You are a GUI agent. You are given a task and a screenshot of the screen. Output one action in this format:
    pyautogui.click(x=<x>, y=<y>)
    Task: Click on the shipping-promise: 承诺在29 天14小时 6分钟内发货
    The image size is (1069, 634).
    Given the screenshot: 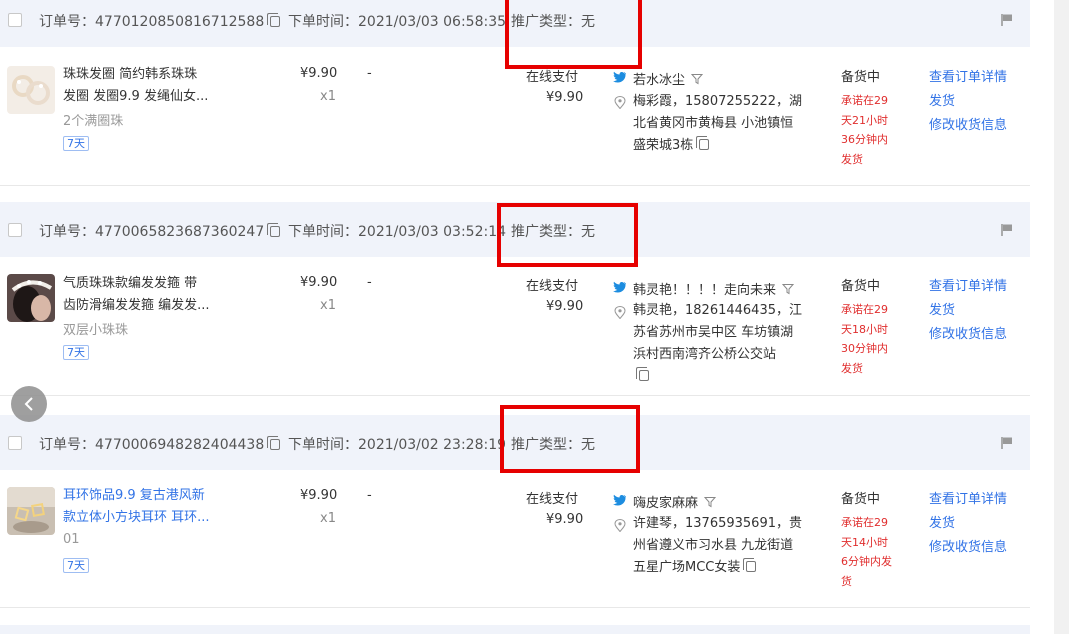 What is the action you would take?
    pyautogui.click(x=866, y=552)
    